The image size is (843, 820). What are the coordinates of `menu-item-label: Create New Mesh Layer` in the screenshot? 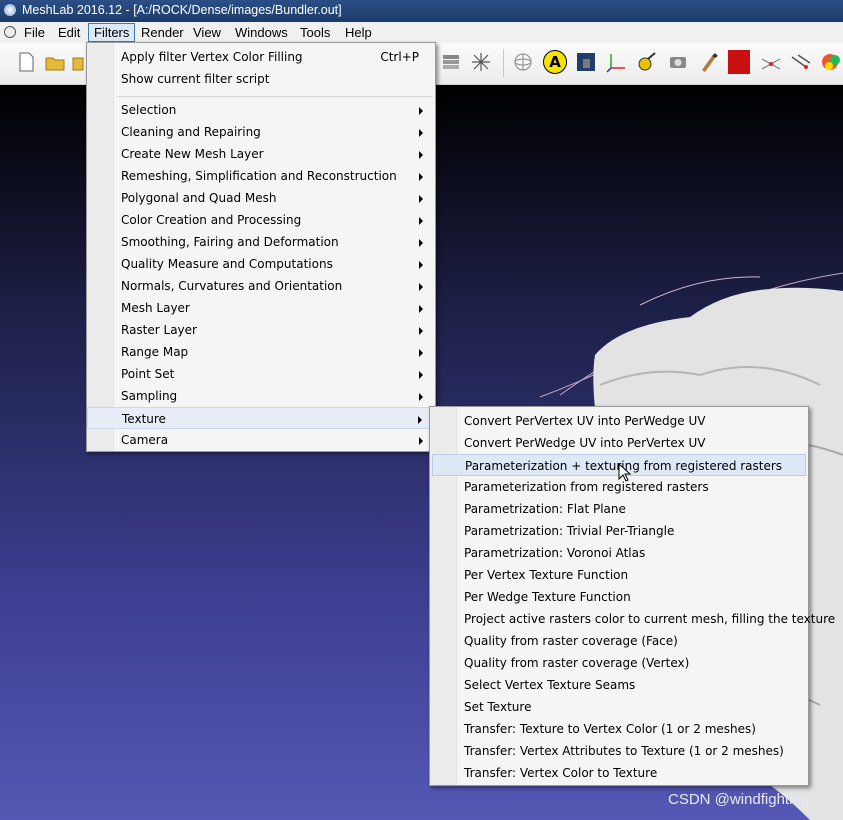 It's located at (192, 154).